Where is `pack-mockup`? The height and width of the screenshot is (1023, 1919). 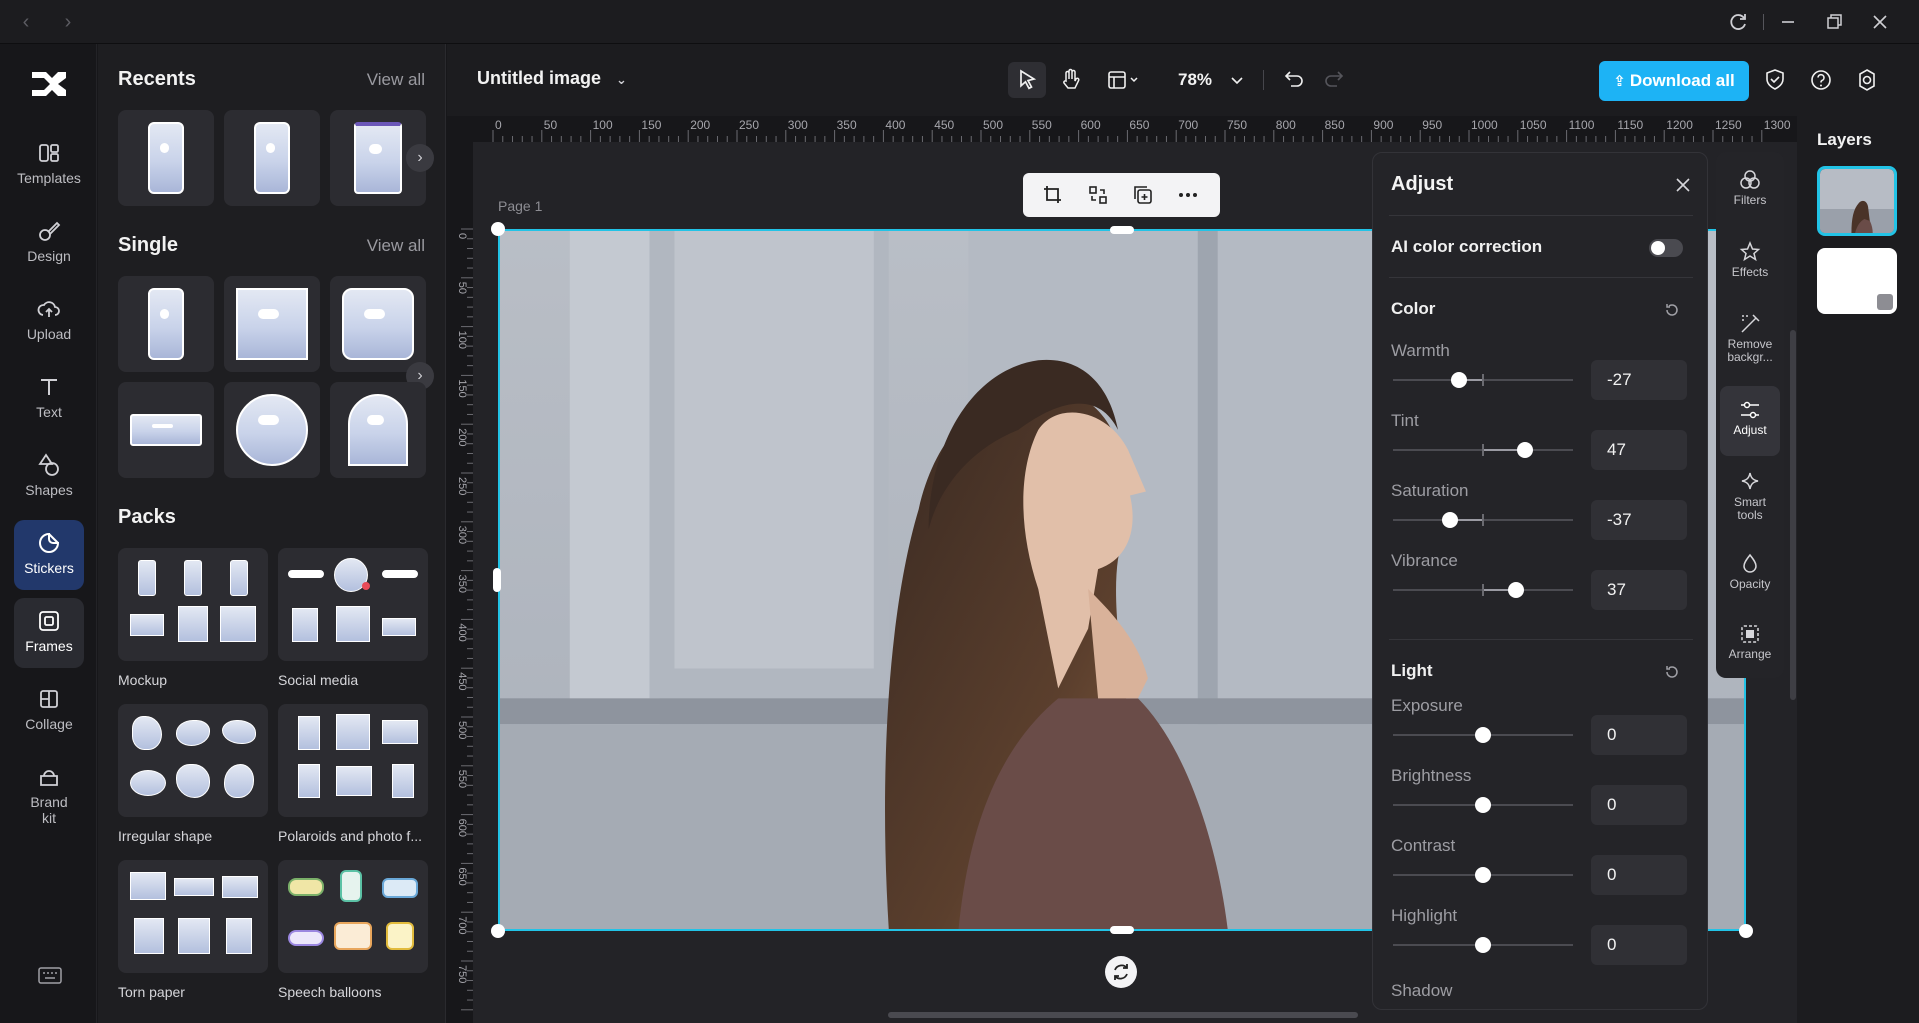
pack-mockup is located at coordinates (193, 604).